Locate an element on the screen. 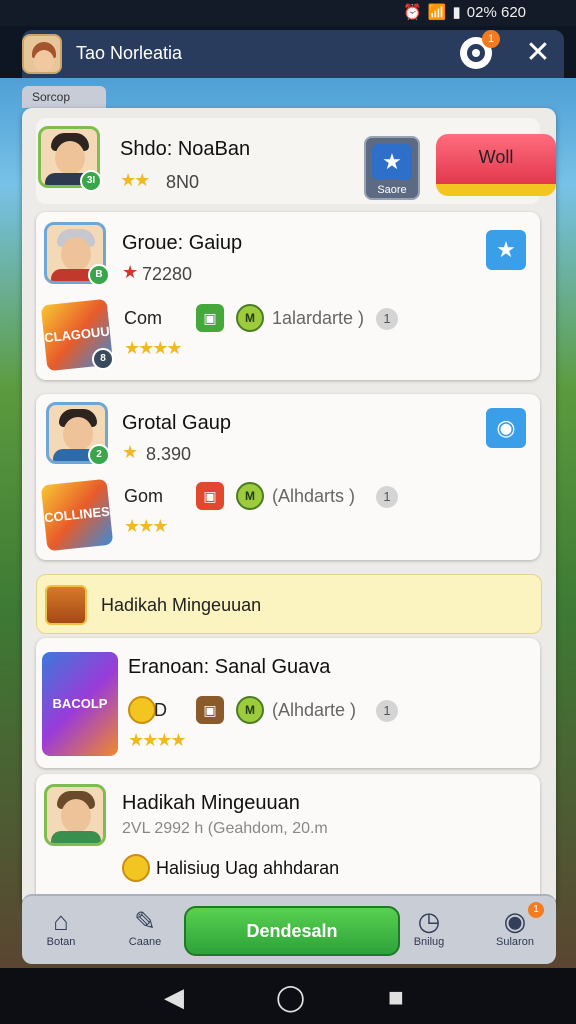  group-badge: COLLINES is located at coordinates (77, 515).